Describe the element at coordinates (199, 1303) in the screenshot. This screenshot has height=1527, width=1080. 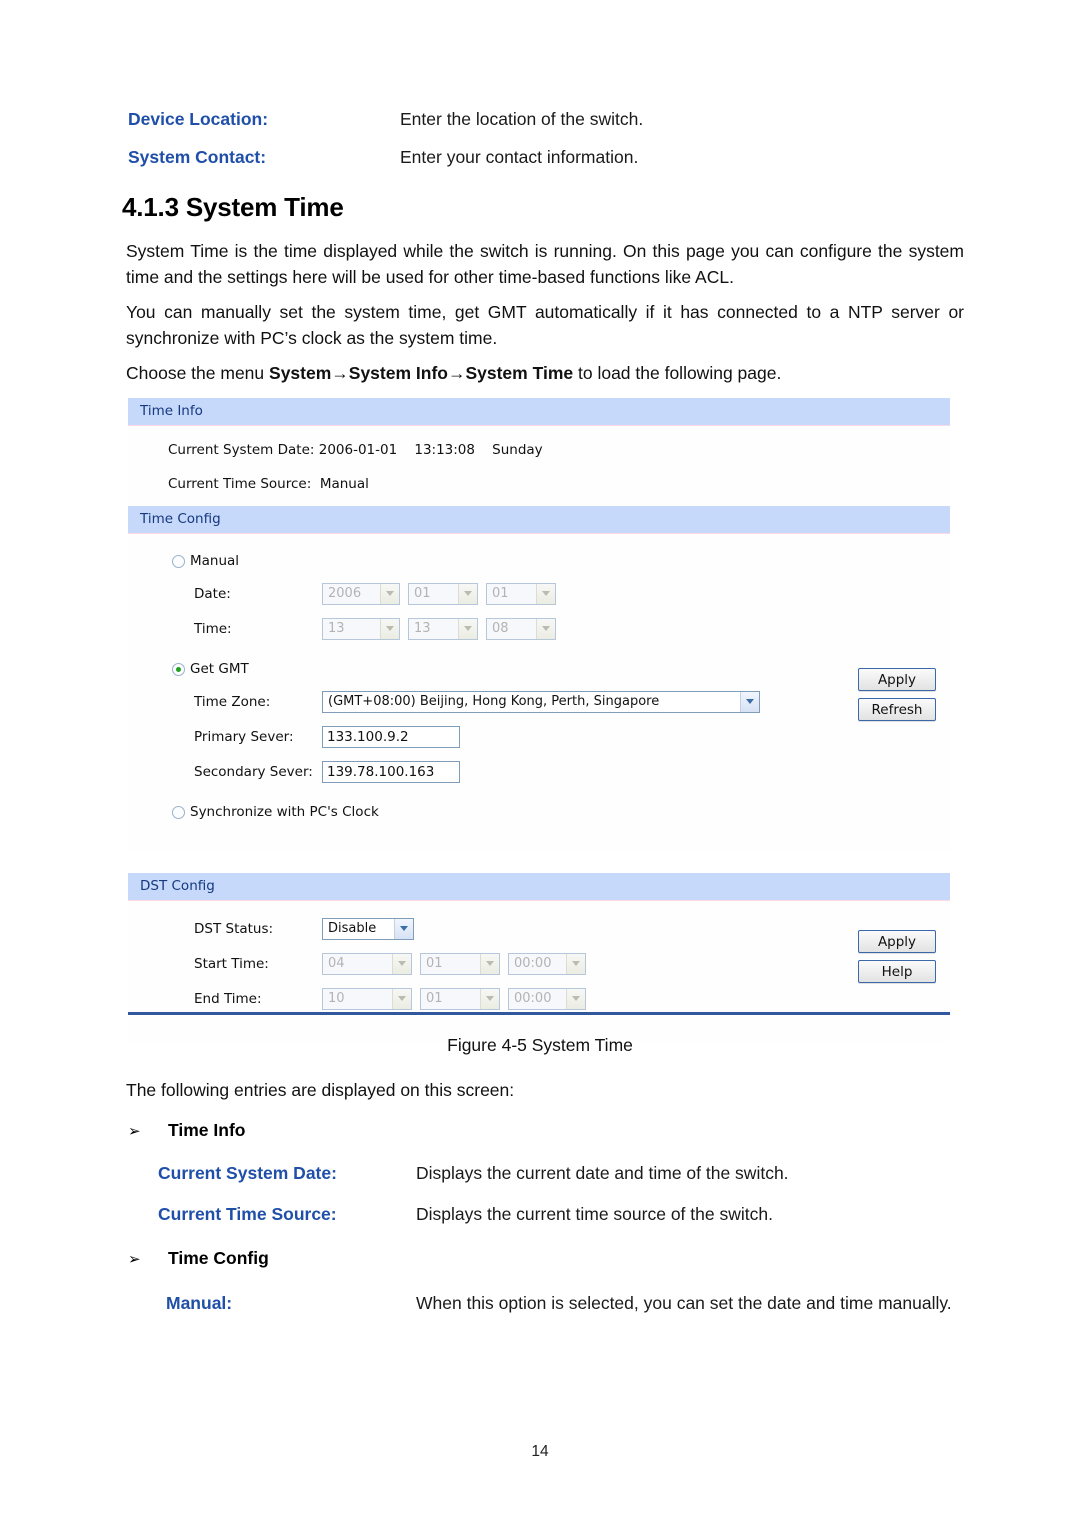
I see `definition-term: Manual:` at that location.